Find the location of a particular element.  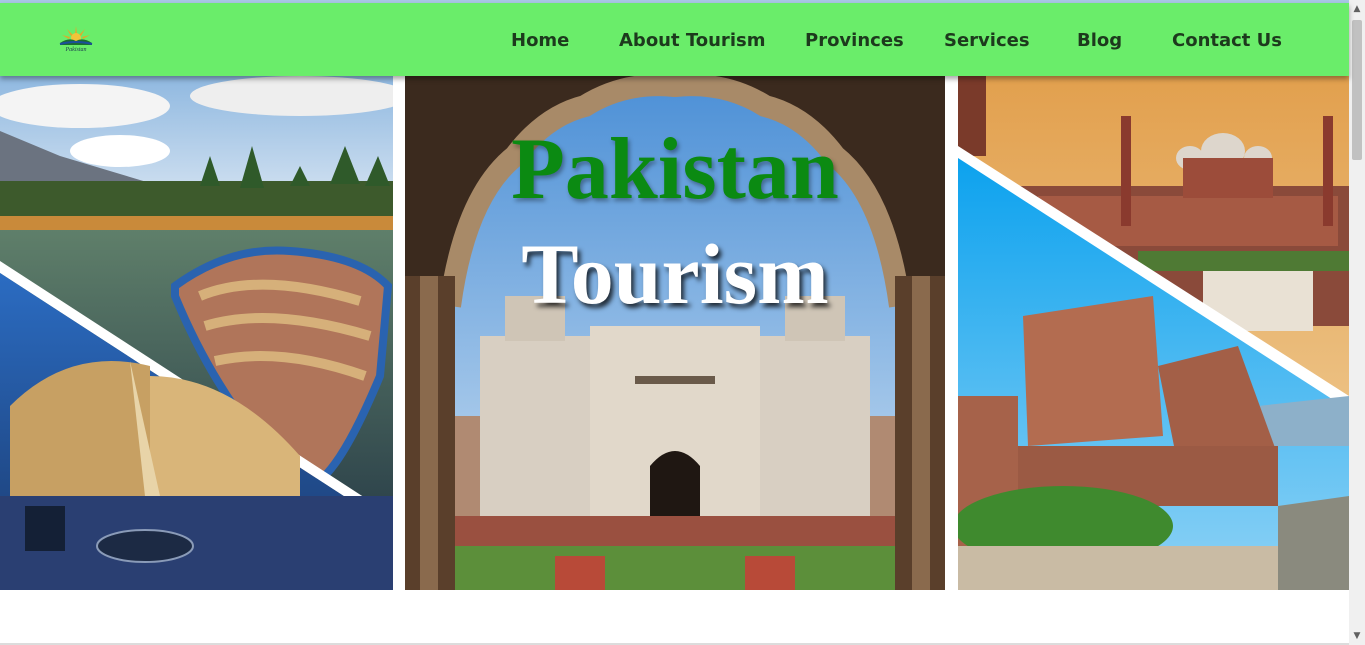

hero-title-pakistan: Pakistan is located at coordinates (675, 169).